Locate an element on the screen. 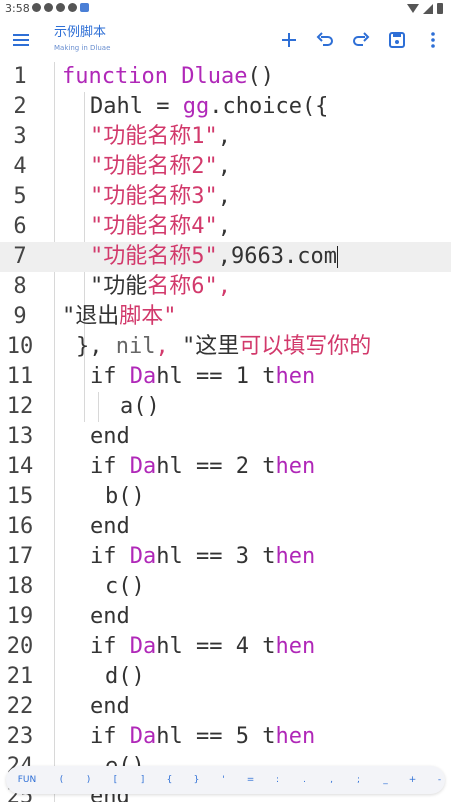  code-line: 15 b() is located at coordinates (225, 497).